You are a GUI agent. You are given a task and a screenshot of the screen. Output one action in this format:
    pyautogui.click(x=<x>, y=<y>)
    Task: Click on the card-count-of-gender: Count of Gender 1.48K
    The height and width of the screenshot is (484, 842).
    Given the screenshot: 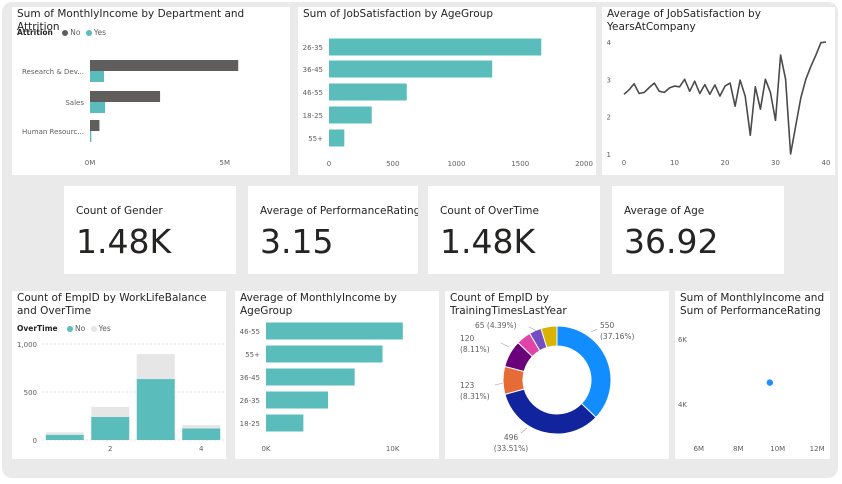 What is the action you would take?
    pyautogui.click(x=150, y=230)
    